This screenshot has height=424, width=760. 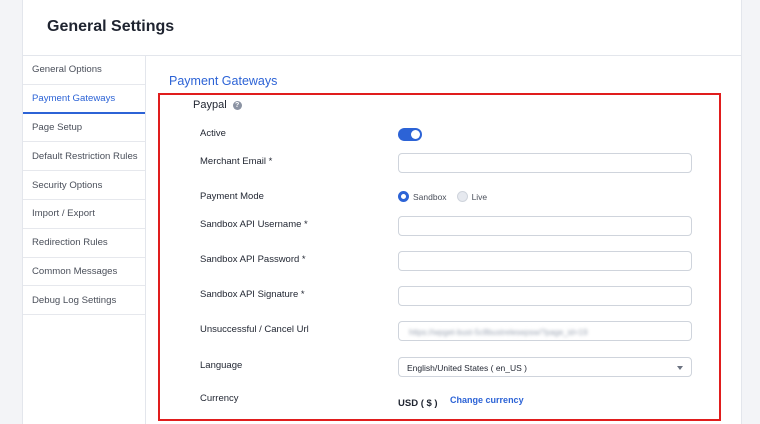 What do you see at coordinates (418, 403) in the screenshot?
I see `currency-value: USD ( $ )` at bounding box center [418, 403].